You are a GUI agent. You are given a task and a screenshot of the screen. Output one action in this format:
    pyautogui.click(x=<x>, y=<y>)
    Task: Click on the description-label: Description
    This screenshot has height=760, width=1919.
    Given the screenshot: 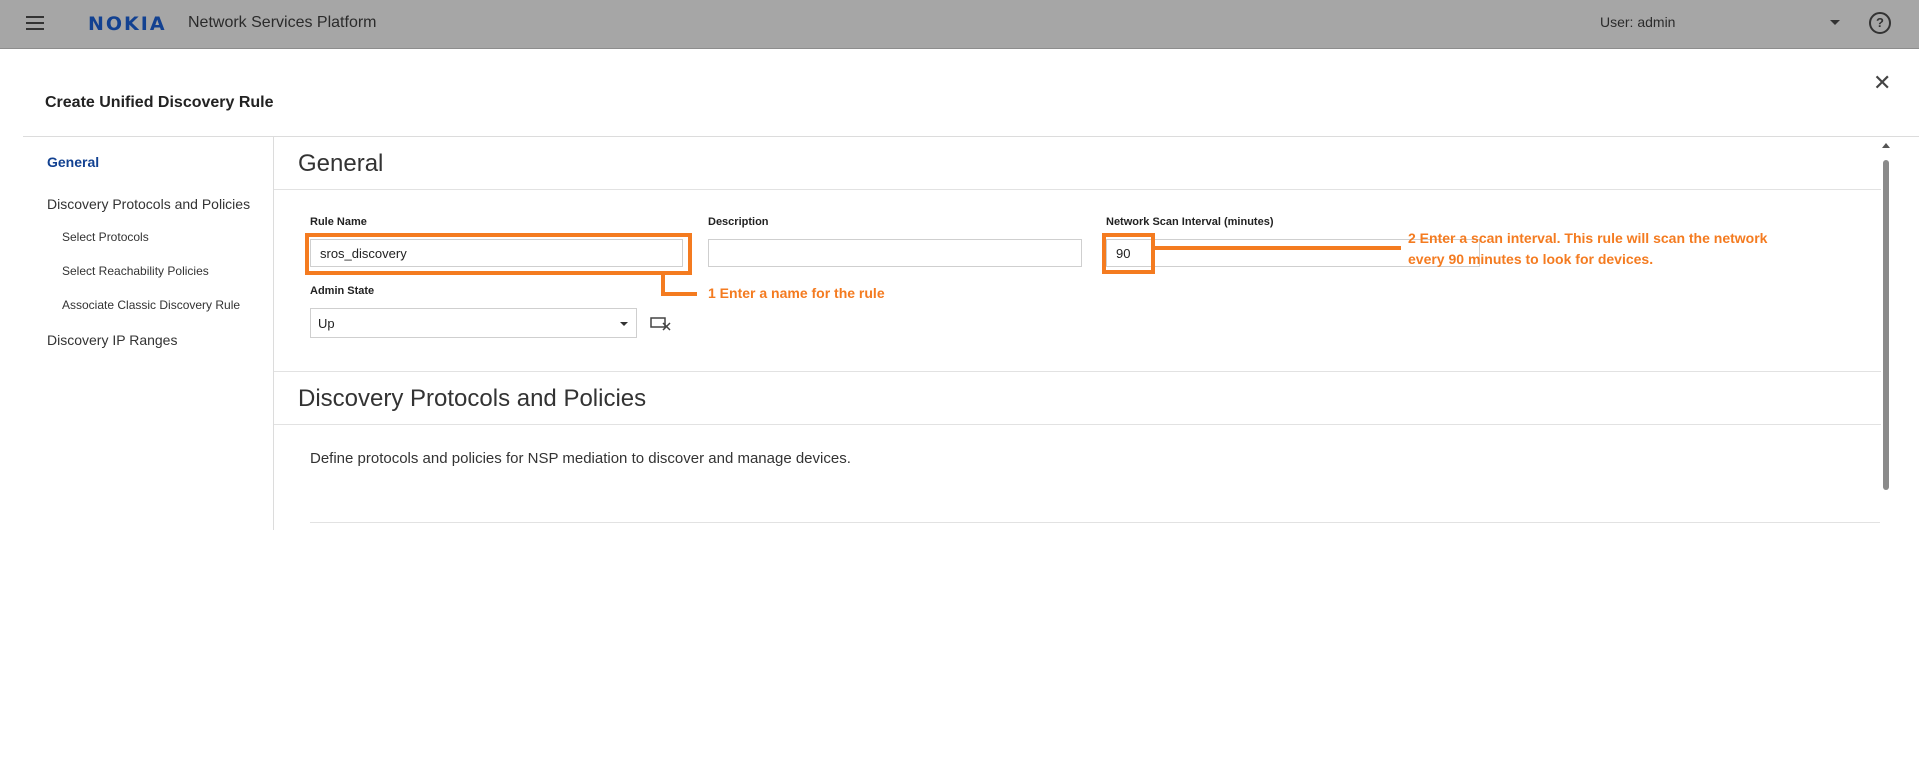 What is the action you would take?
    pyautogui.click(x=738, y=222)
    